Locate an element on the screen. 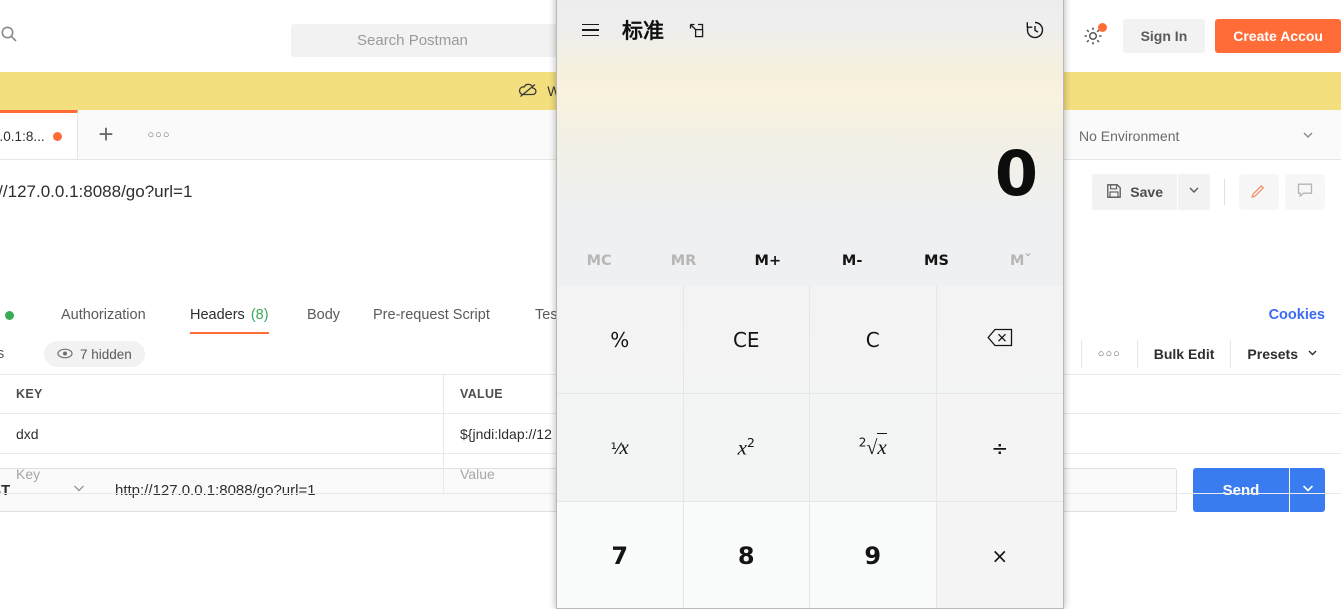 This screenshot has width=1341, height=609. search-placeholder: Search Postman is located at coordinates (412, 40).